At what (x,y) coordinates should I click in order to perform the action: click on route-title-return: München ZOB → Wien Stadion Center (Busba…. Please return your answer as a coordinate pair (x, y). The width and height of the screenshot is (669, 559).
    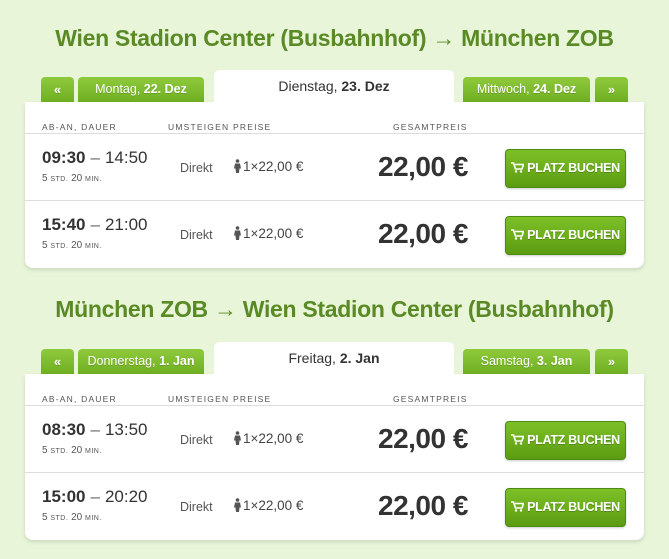
    Looking at the image, I should click on (334, 309).